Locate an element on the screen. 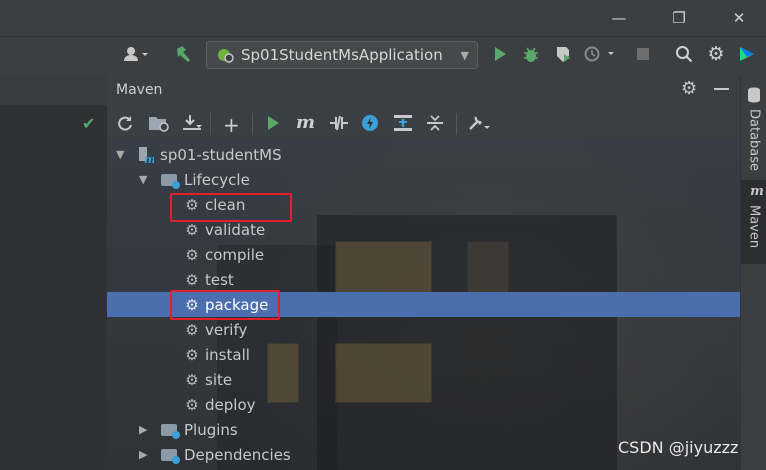  debug-icon is located at coordinates (531, 54).